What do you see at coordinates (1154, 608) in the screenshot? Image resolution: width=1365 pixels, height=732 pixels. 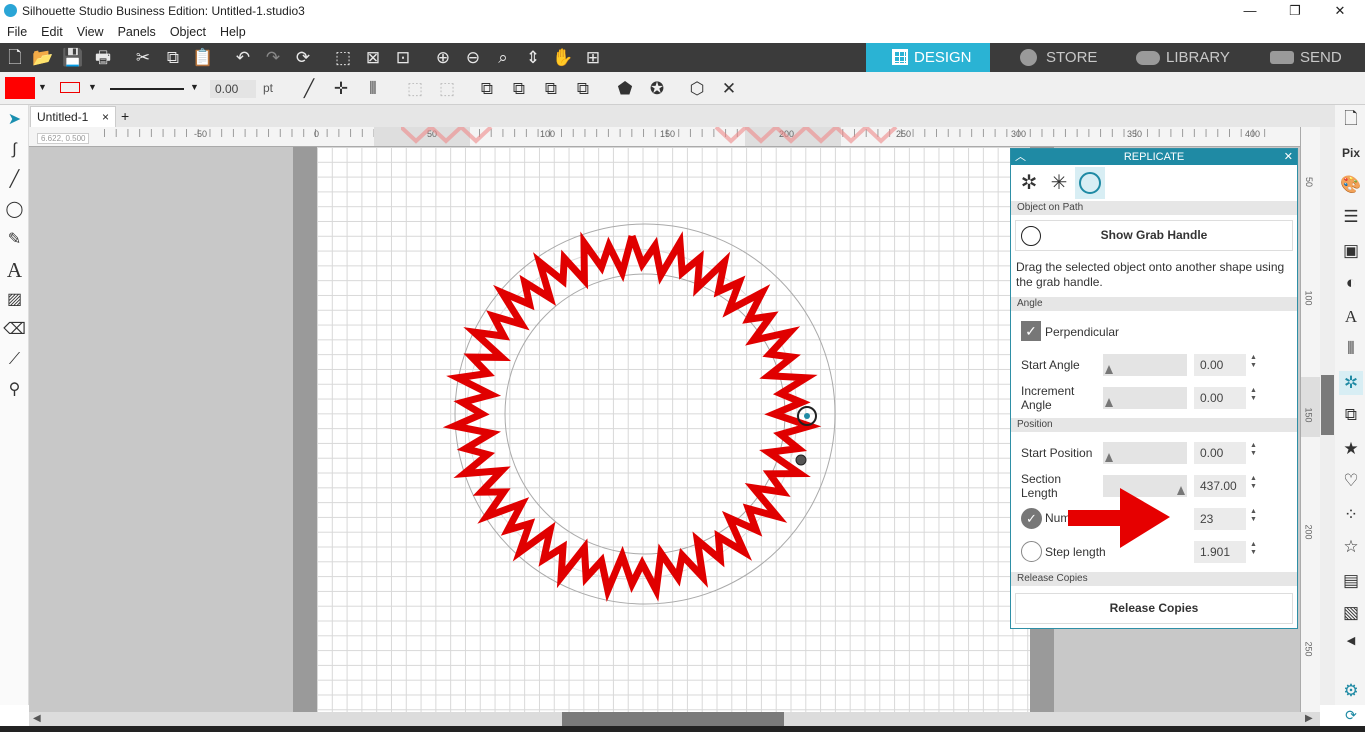 I see `release-copies-button: Release Copies` at bounding box center [1154, 608].